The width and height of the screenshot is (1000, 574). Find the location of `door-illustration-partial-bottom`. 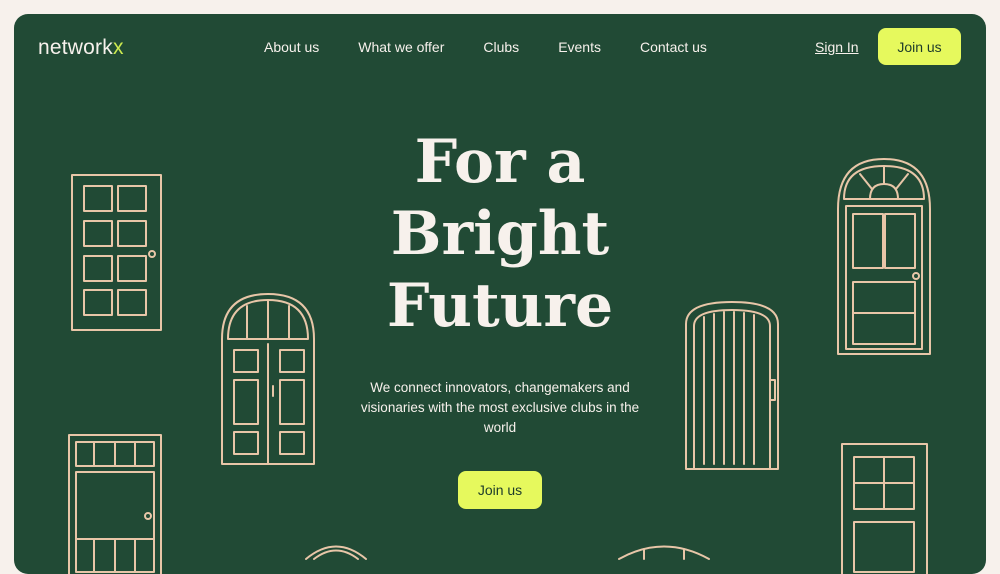

door-illustration-partial-bottom is located at coordinates (507, 552).